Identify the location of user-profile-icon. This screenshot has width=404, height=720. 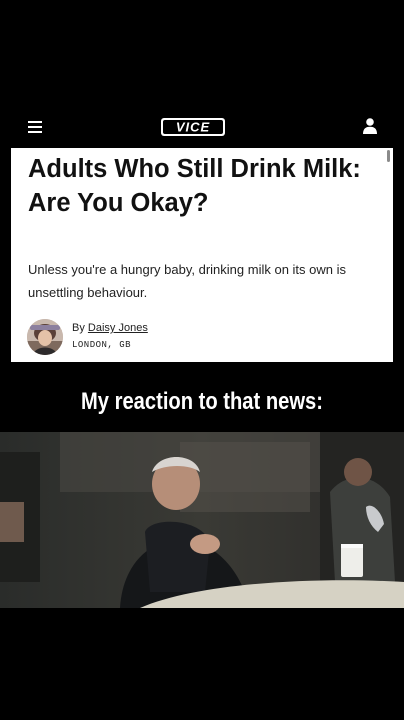
(370, 126).